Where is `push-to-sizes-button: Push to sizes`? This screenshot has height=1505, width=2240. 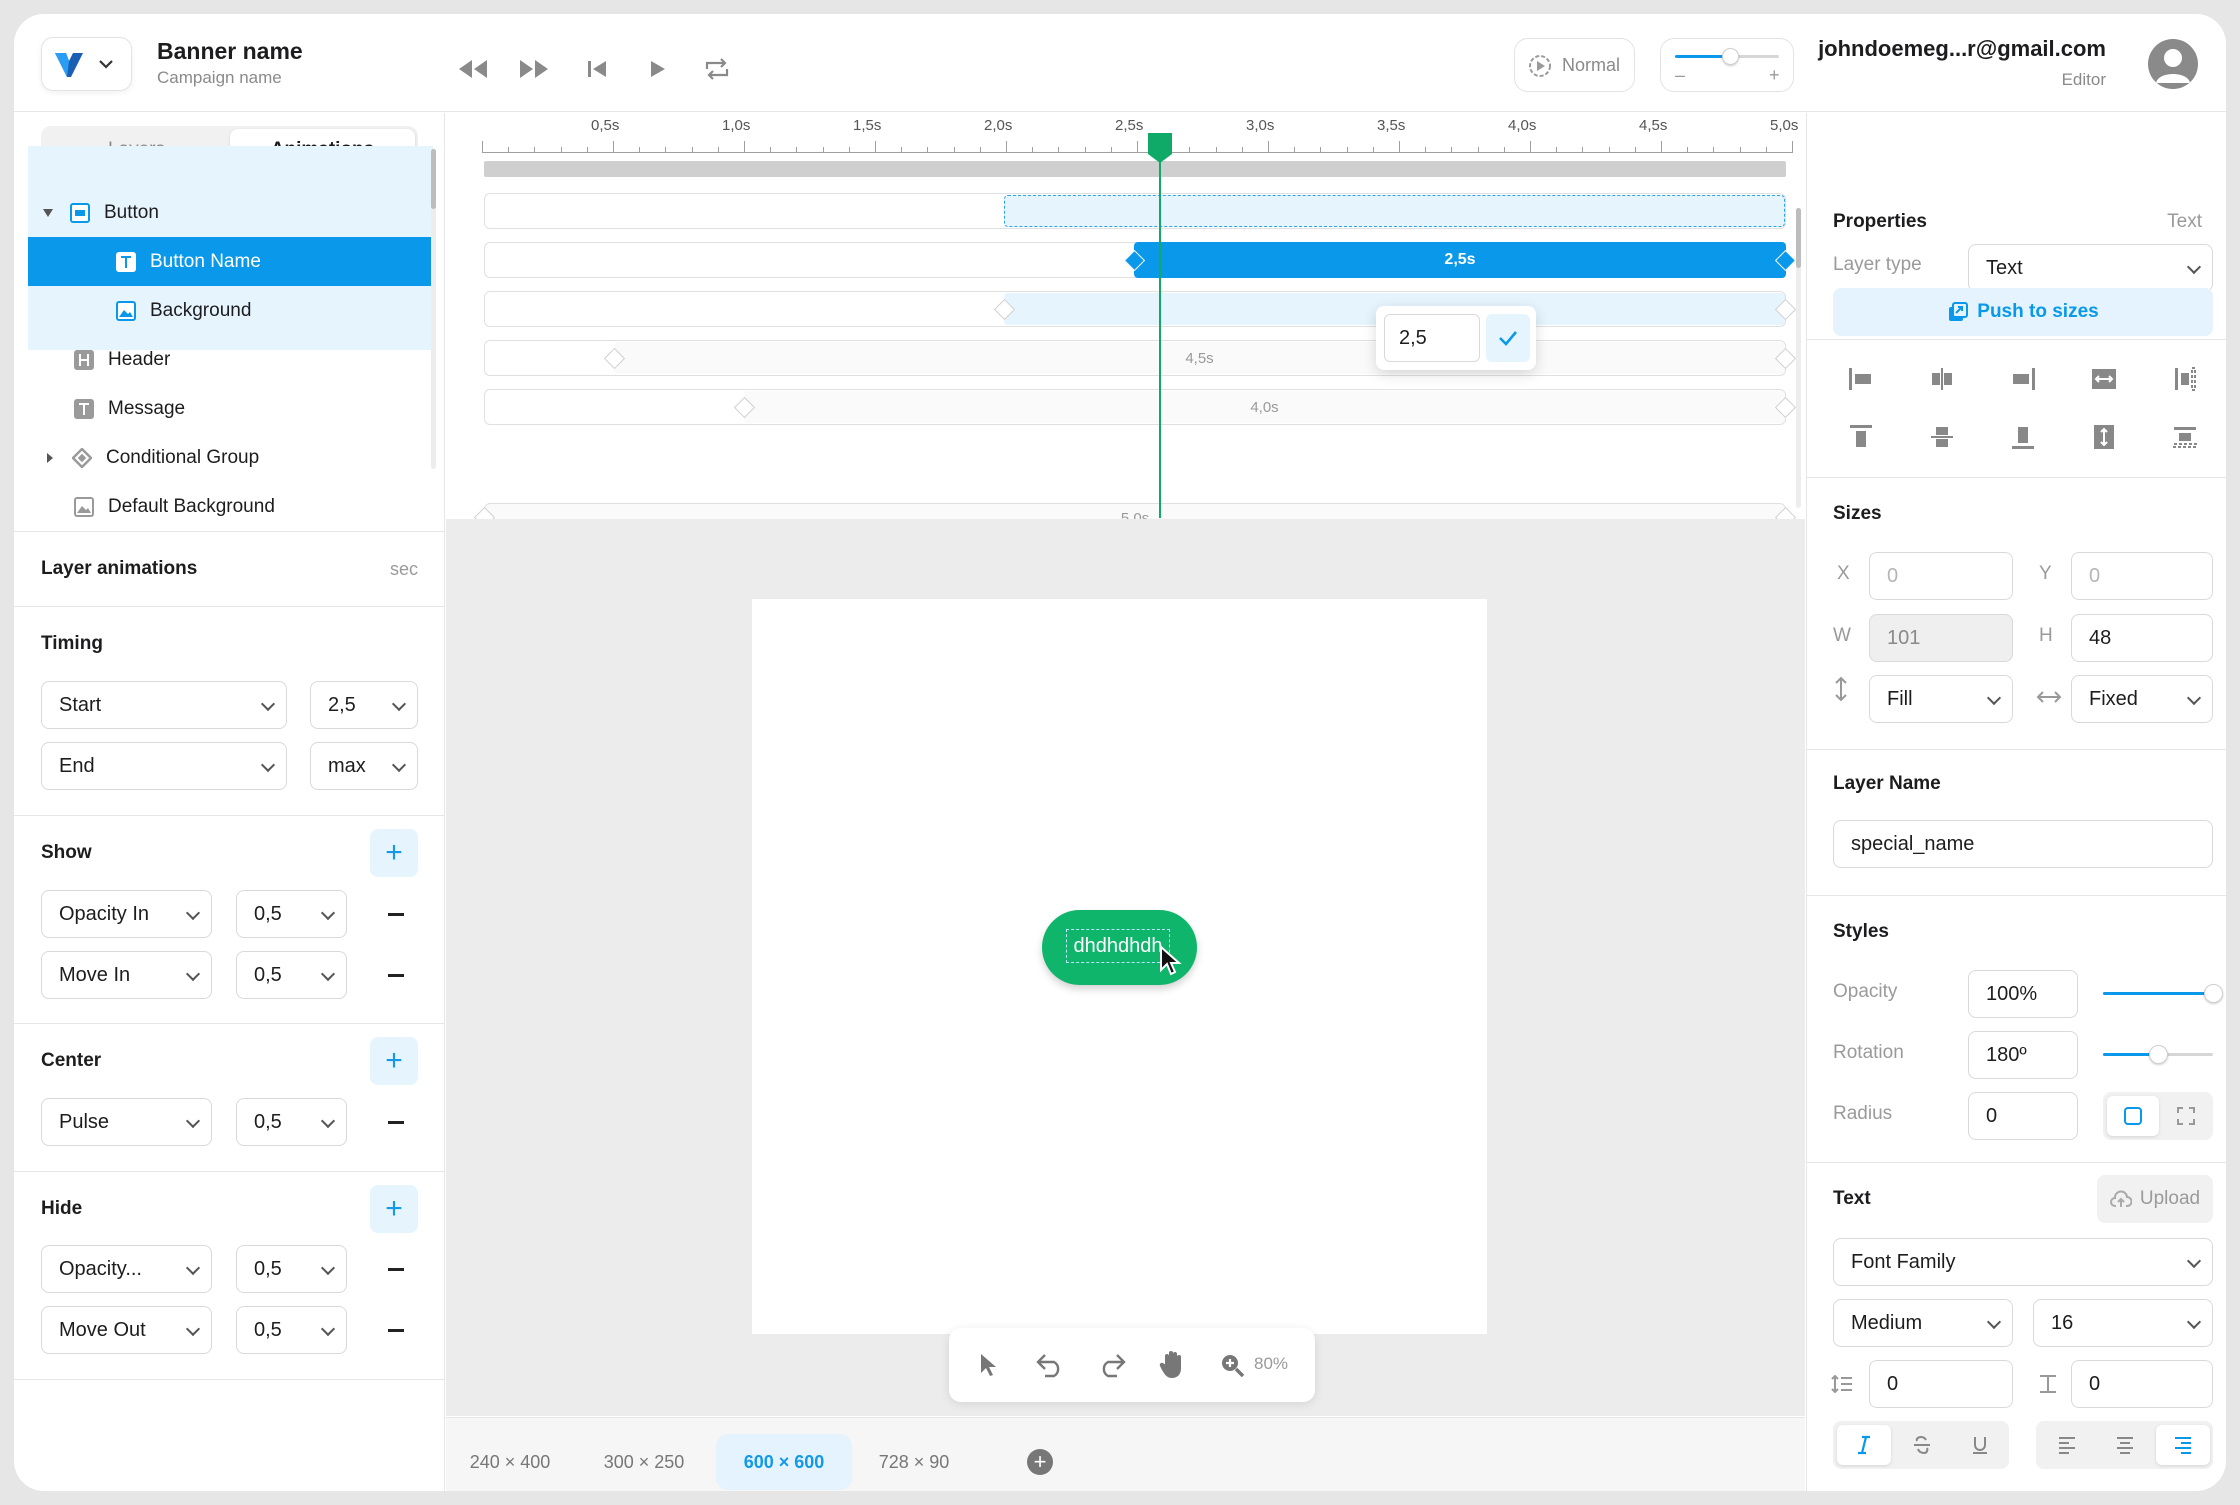
push-to-sizes-button: Push to sizes is located at coordinates (2023, 312).